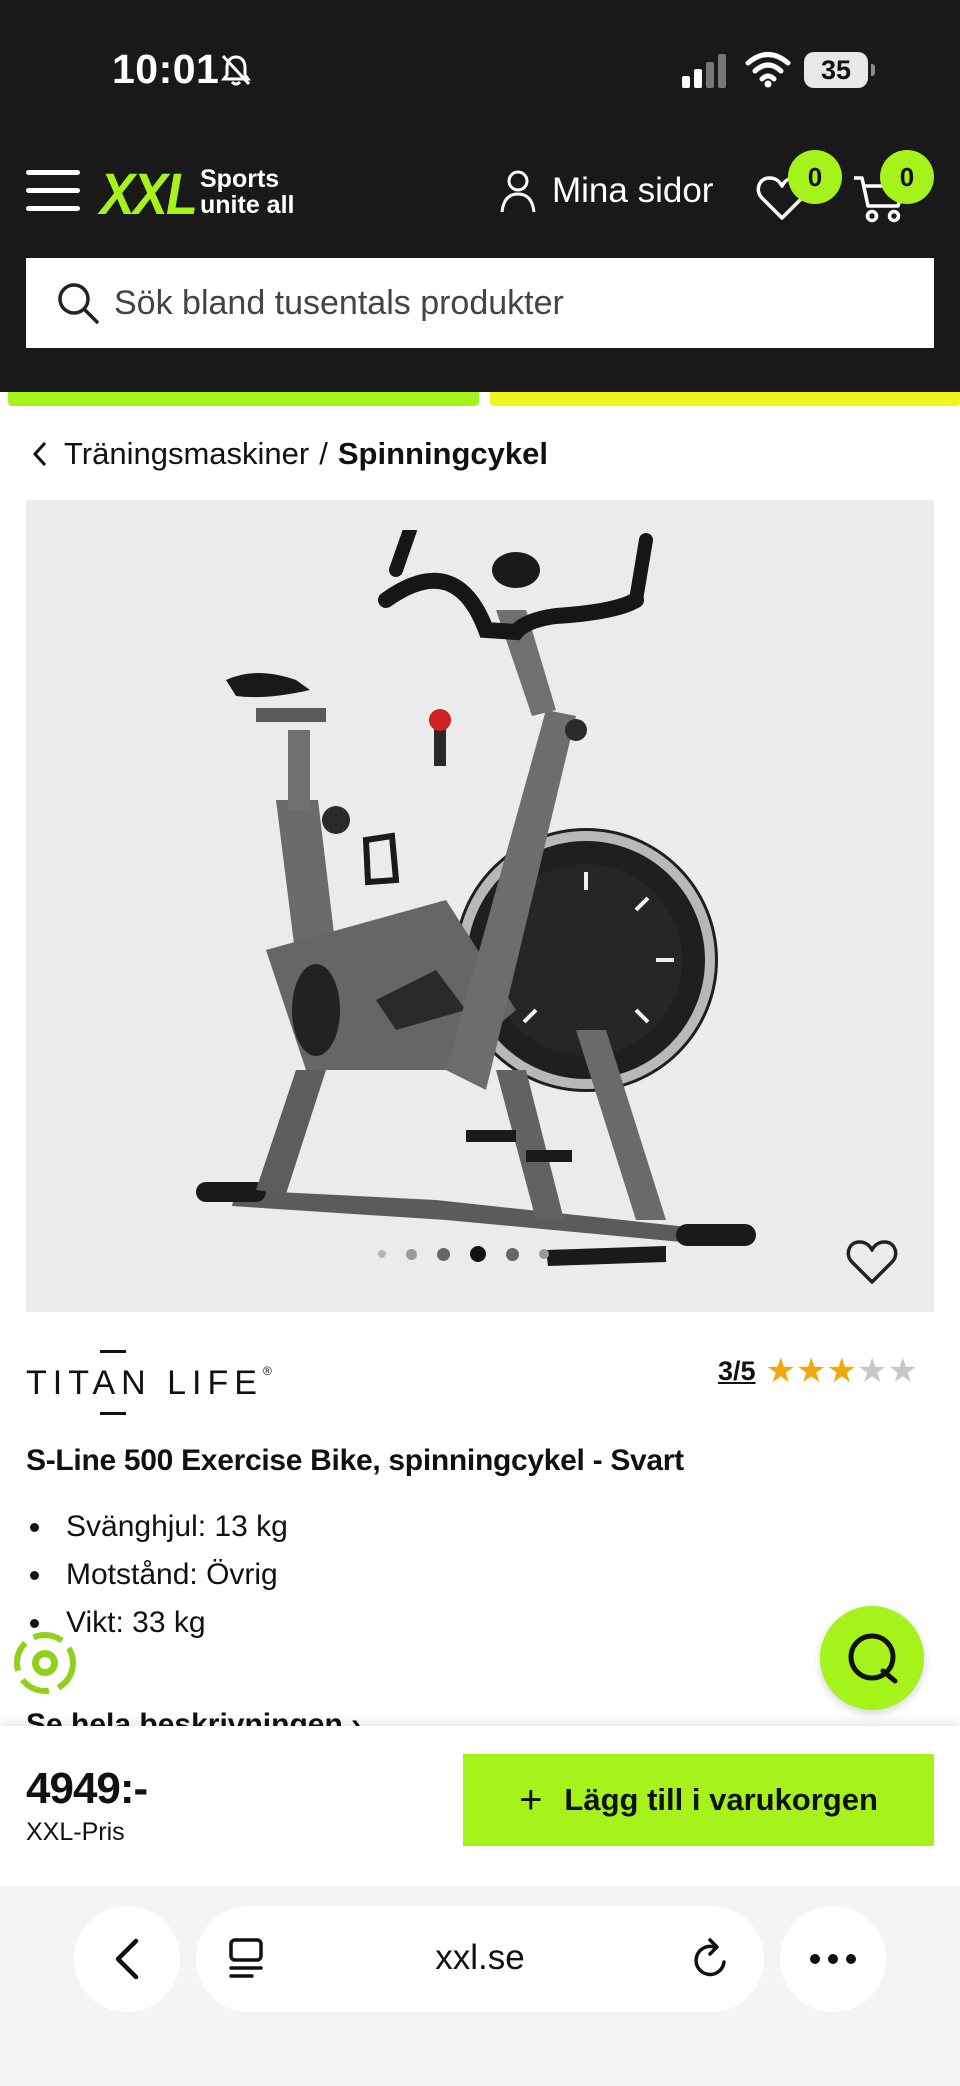 The image size is (960, 2086). Describe the element at coordinates (157, 1534) in the screenshot. I see `spec-item: Svänghjul: 13 kg` at that location.